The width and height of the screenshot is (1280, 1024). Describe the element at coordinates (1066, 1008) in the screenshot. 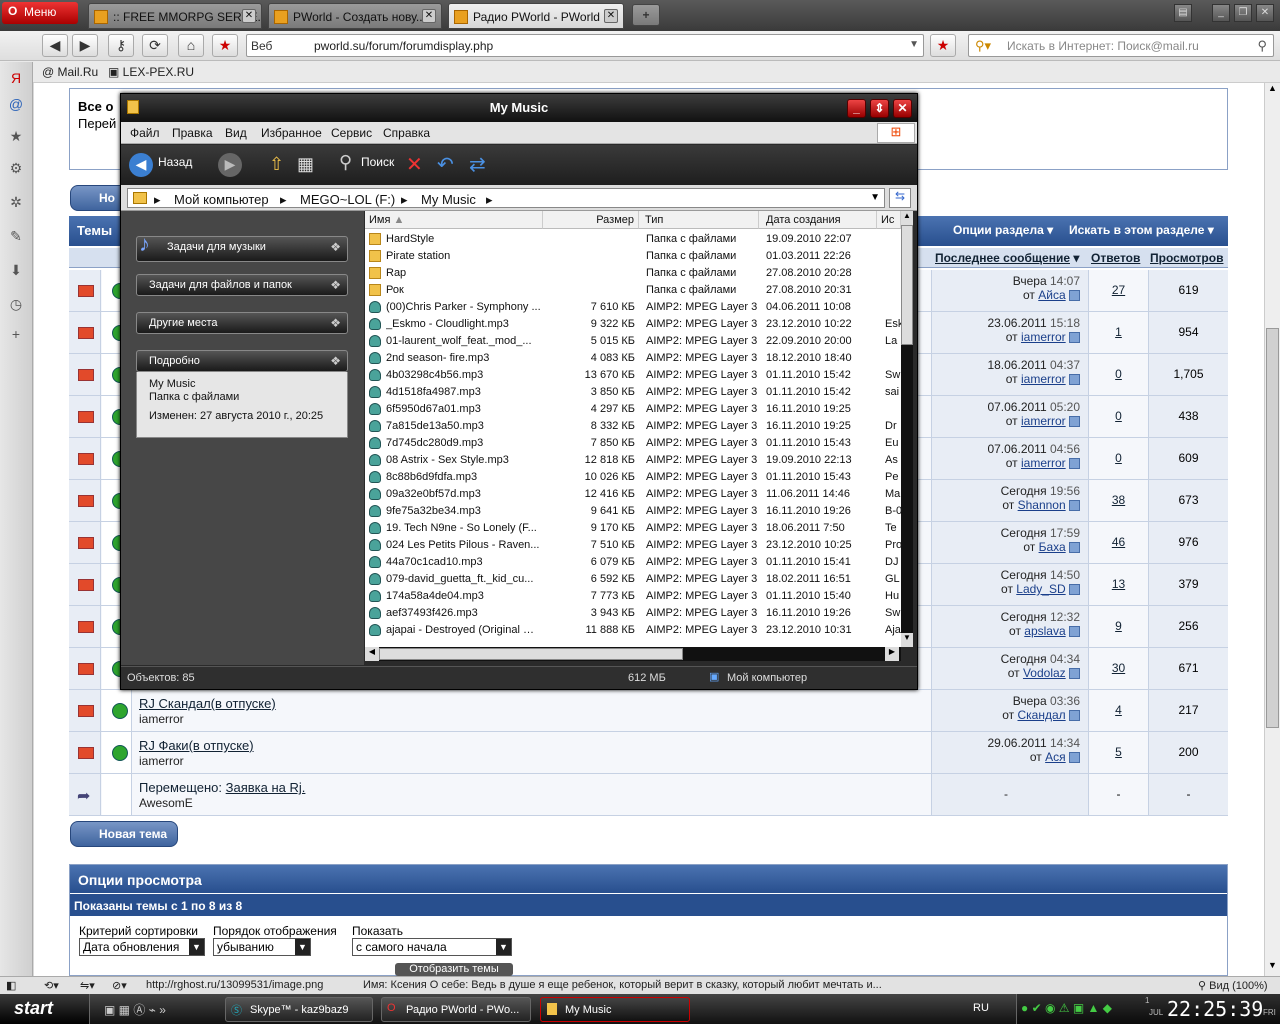

I see `tray-icons: ● ✔ ◉ ⚠ ▣ ▲ ◆` at that location.